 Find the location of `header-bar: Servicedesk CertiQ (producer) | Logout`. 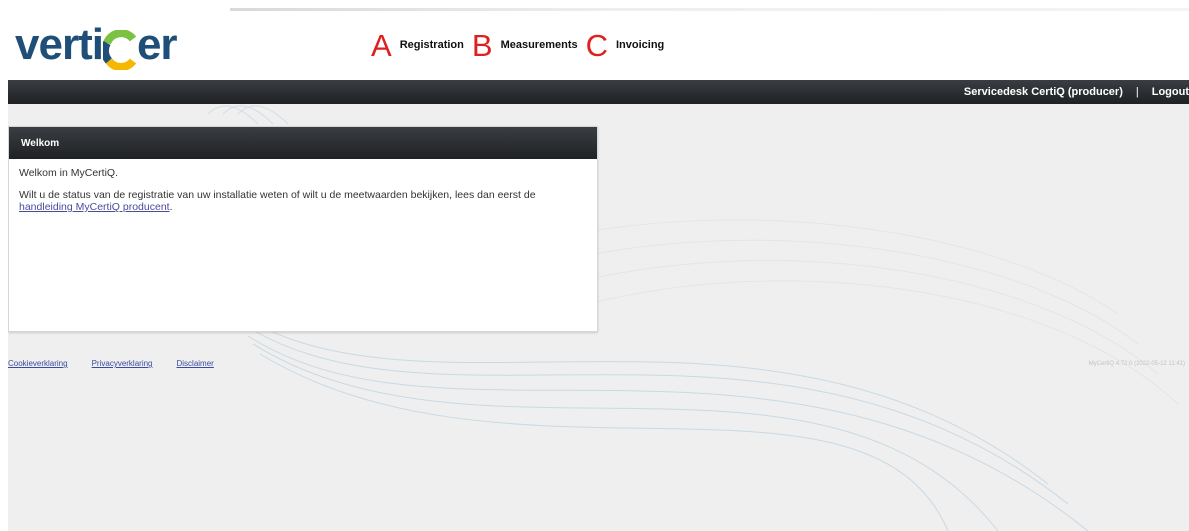

header-bar: Servicedesk CertiQ (producer) | Logout is located at coordinates (598, 92).